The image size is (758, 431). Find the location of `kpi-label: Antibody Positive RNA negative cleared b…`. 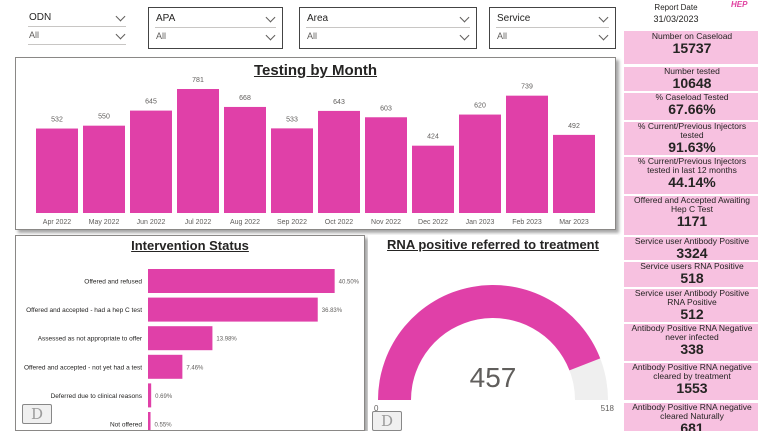

kpi-label: Antibody Positive RNA negative cleared b… is located at coordinates (692, 371).